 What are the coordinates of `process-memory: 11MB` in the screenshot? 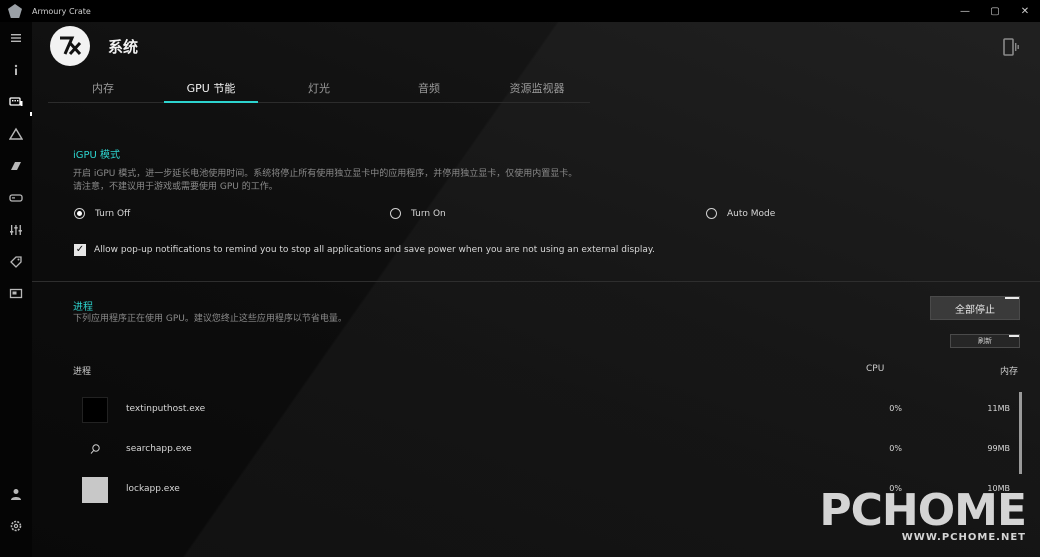 It's located at (998, 408).